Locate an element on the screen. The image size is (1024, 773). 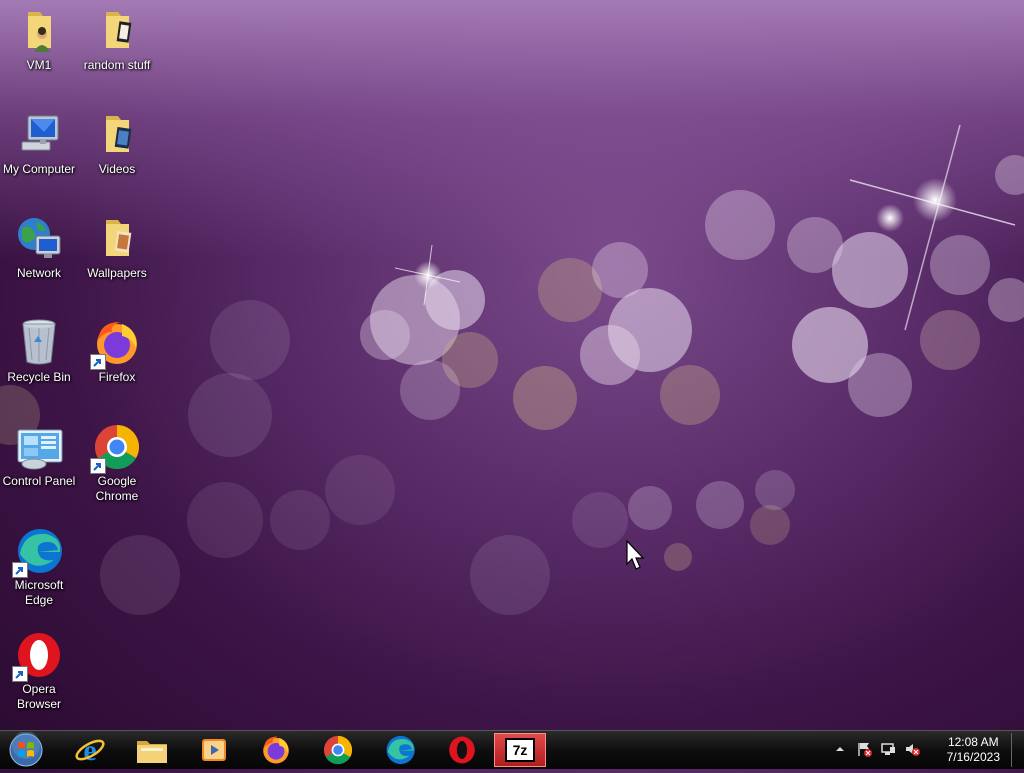
desktop-icon-random-stuff: random stuff is located at coordinates (117, 39).